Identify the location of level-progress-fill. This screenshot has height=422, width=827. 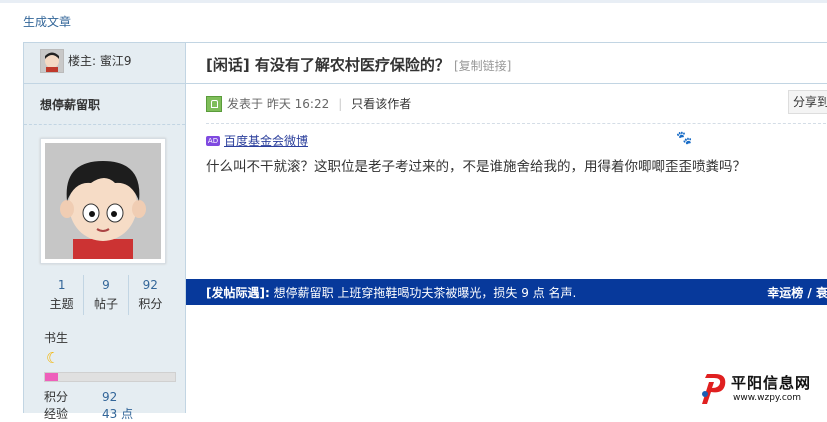
(51, 377).